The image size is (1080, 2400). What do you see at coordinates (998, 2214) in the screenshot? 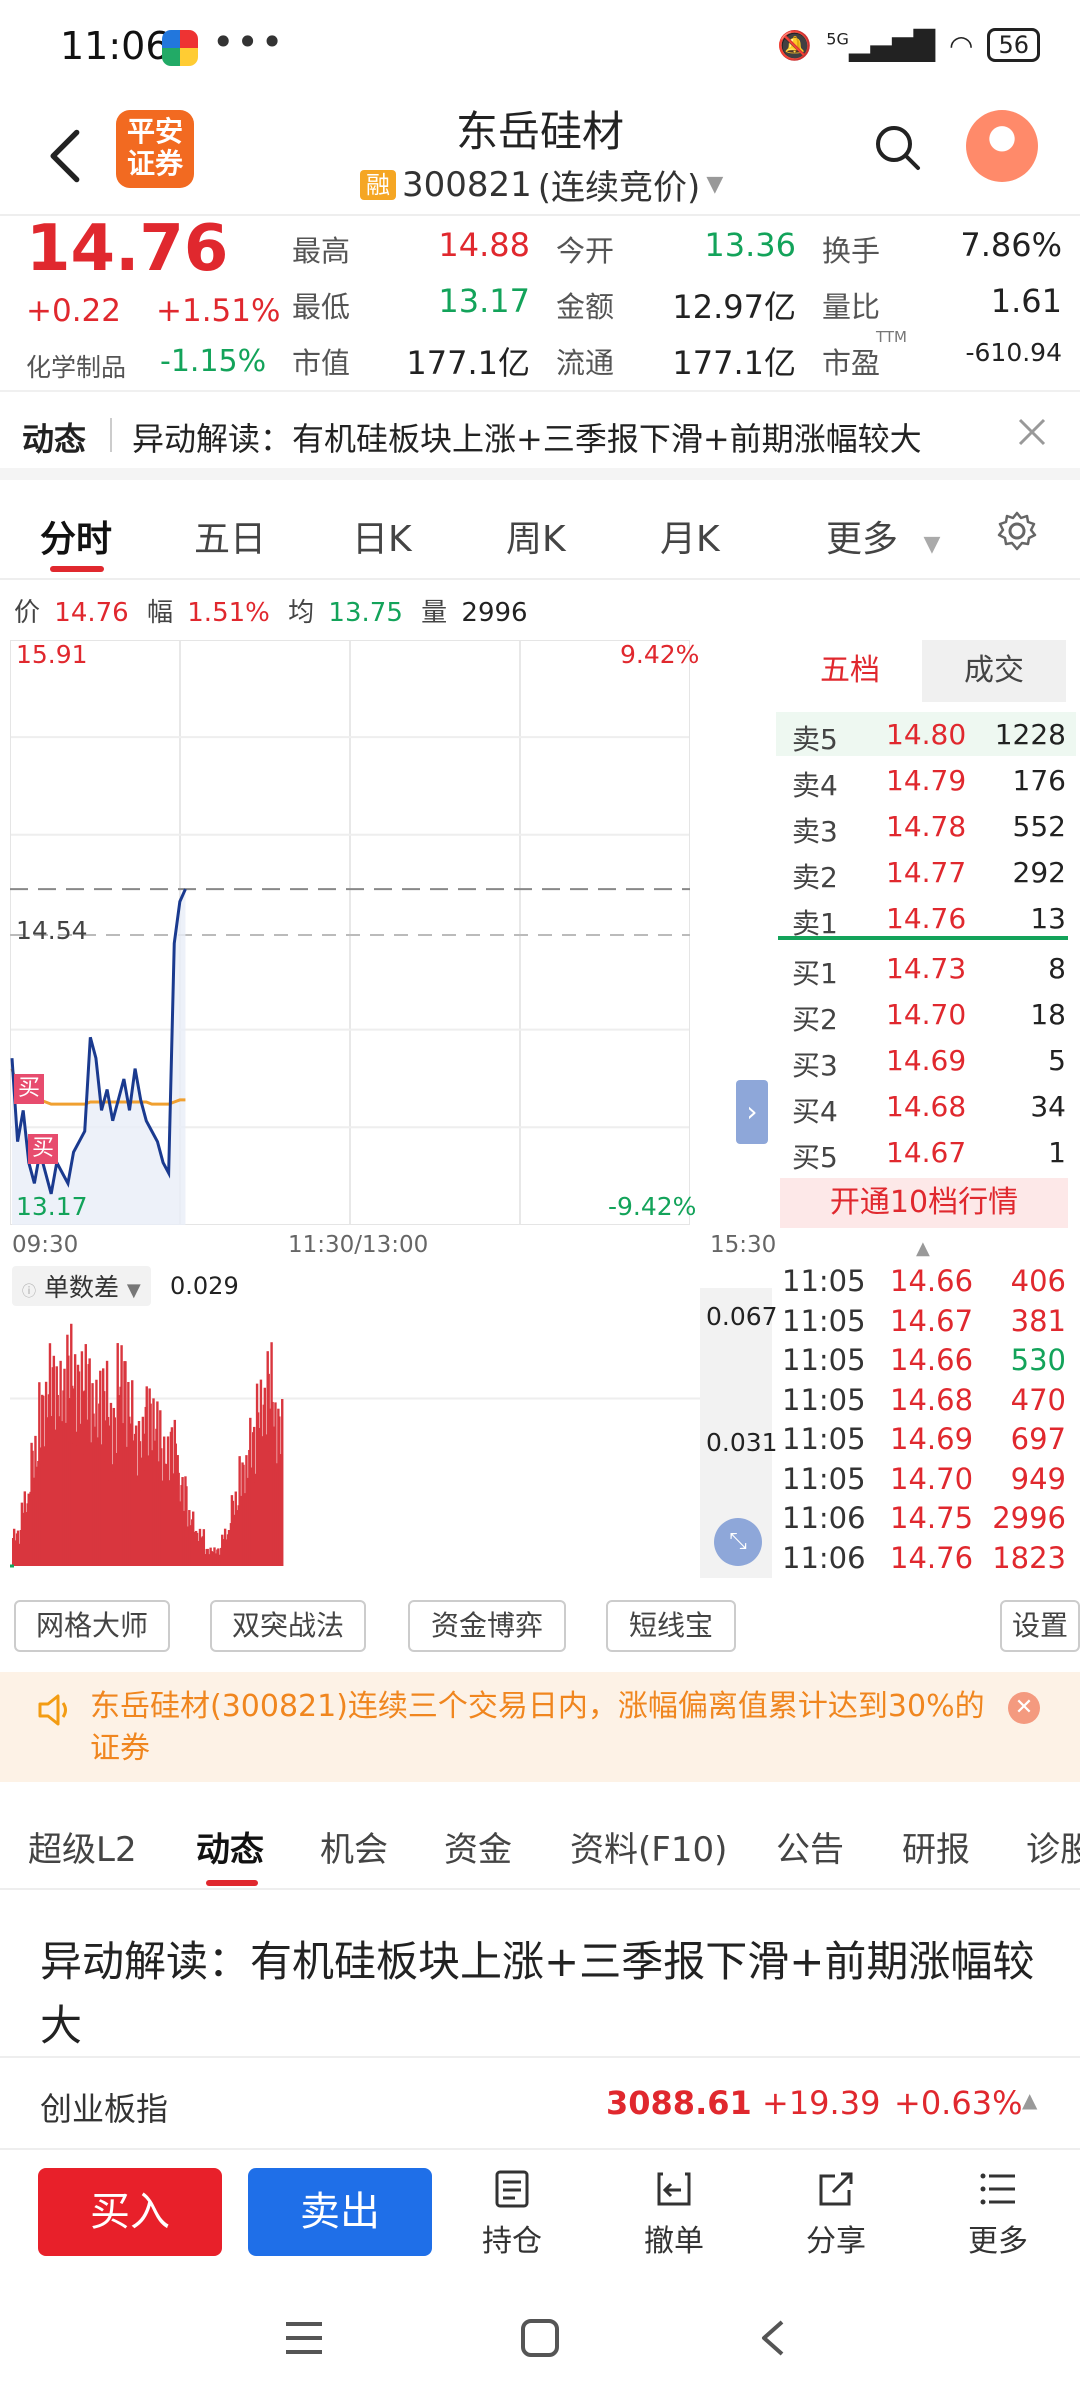
I see `more-button: 更多` at bounding box center [998, 2214].